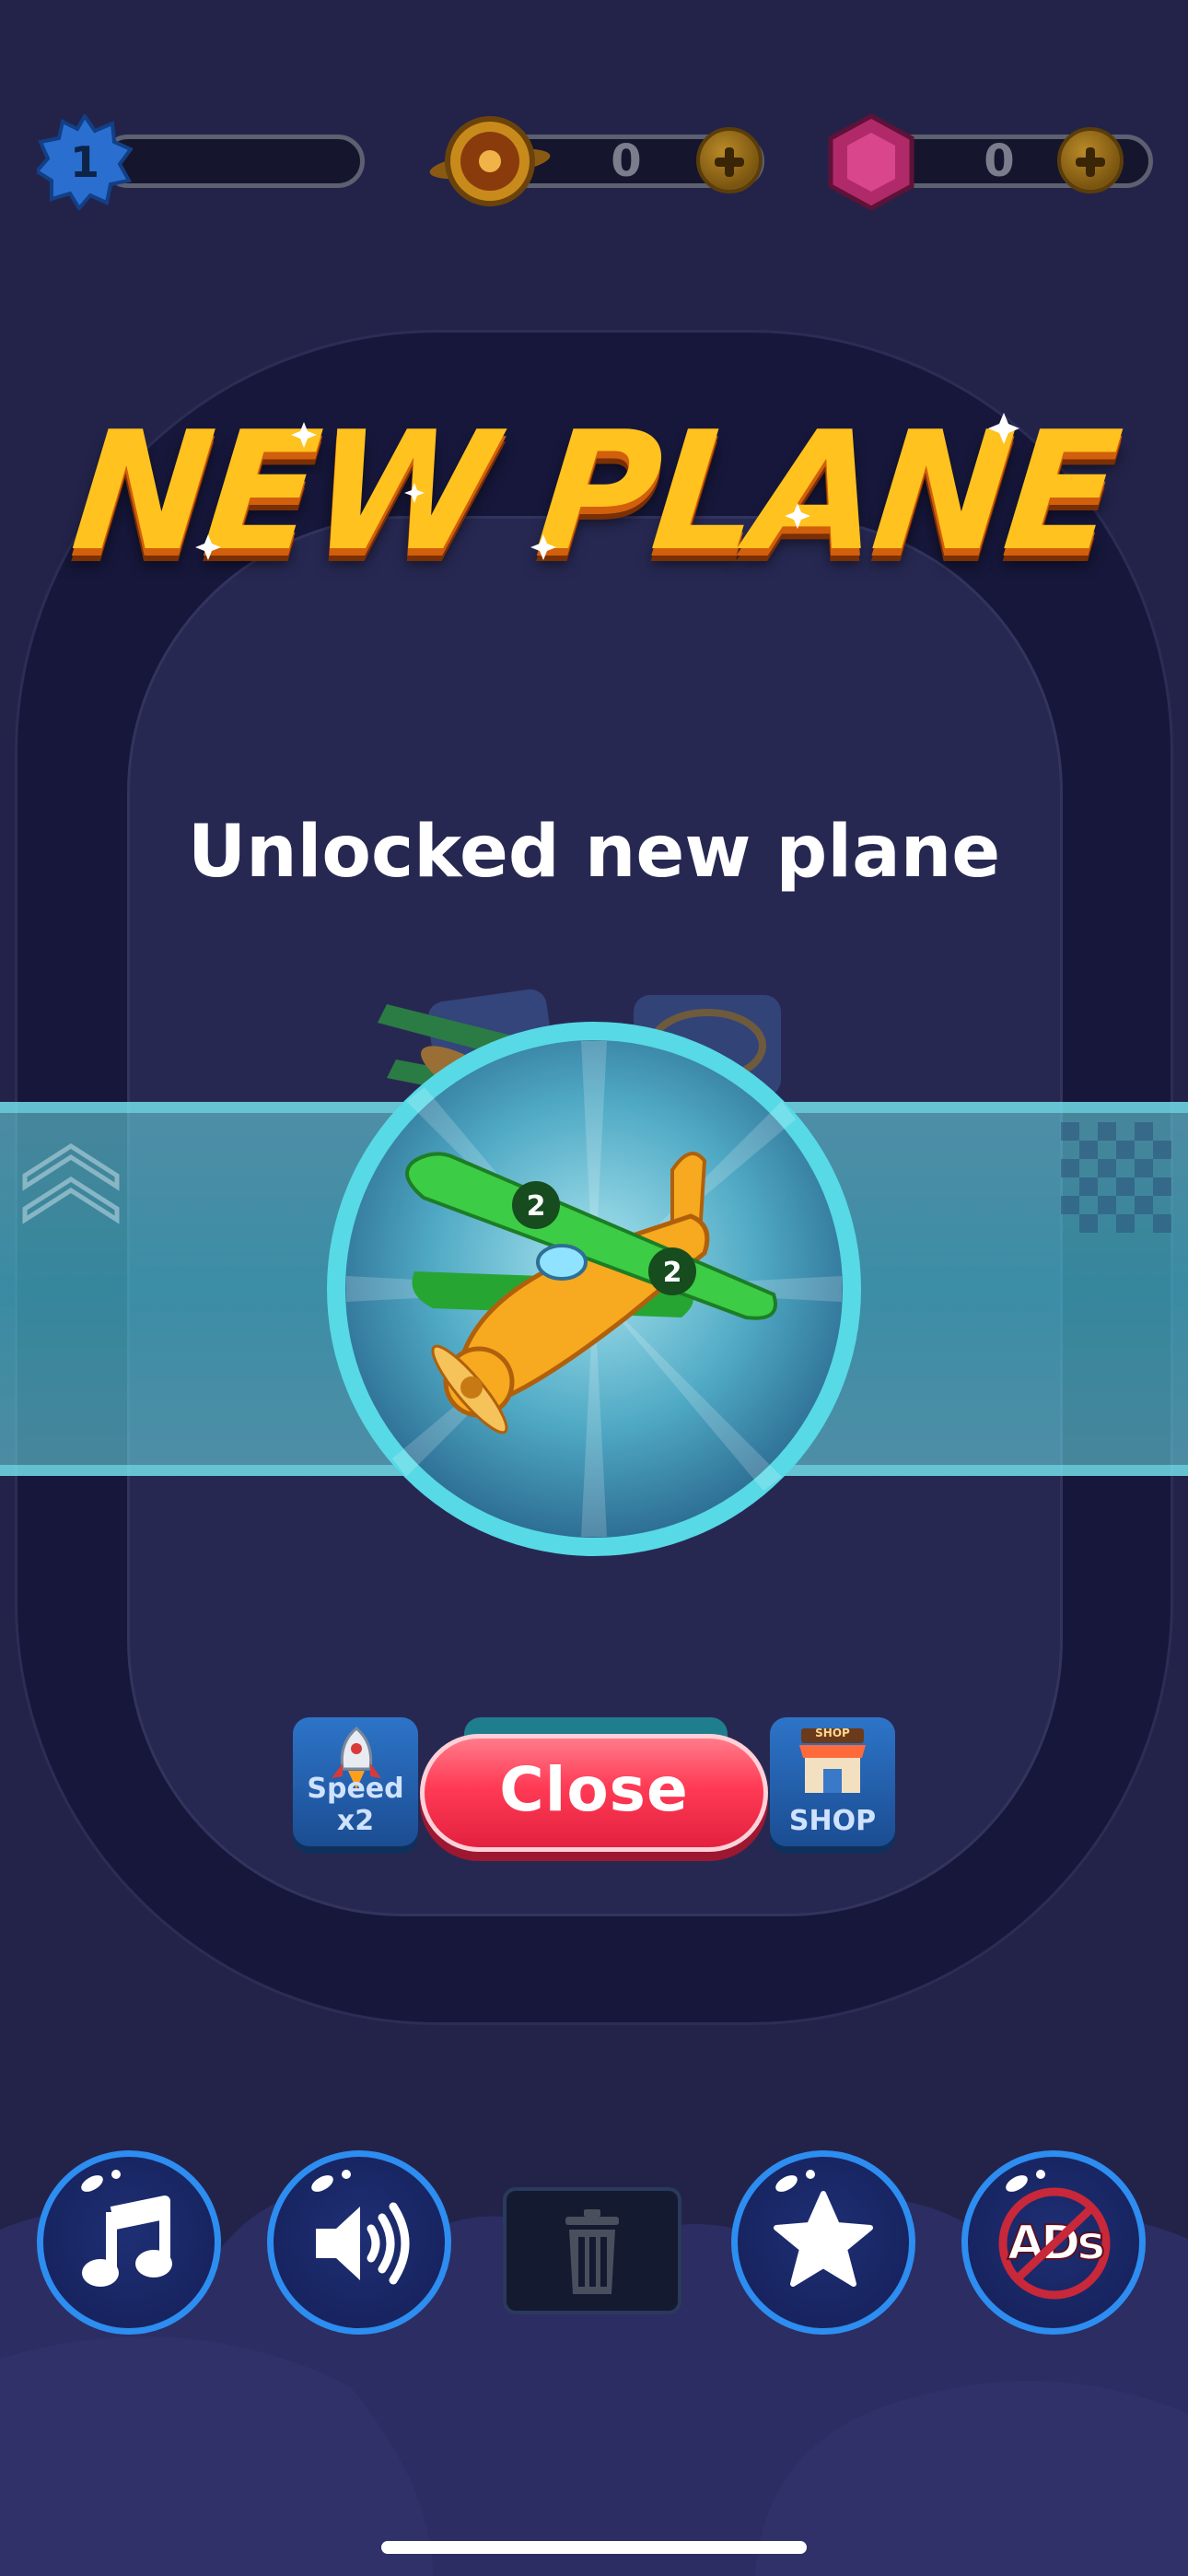  I want to click on home-indicator, so click(594, 2547).